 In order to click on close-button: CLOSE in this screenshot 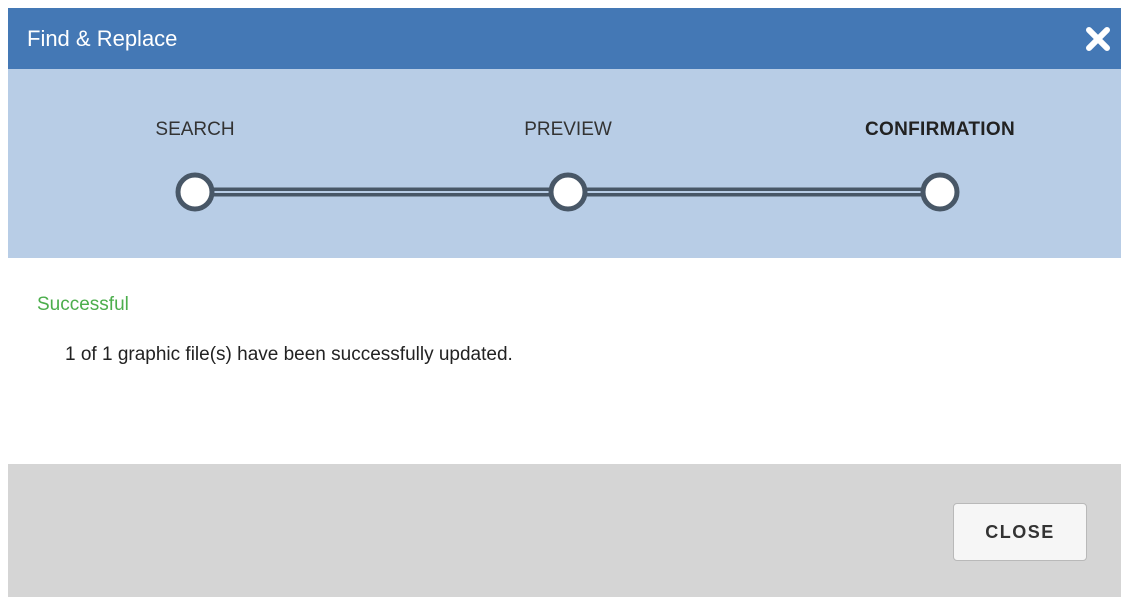, I will do `click(1020, 532)`.